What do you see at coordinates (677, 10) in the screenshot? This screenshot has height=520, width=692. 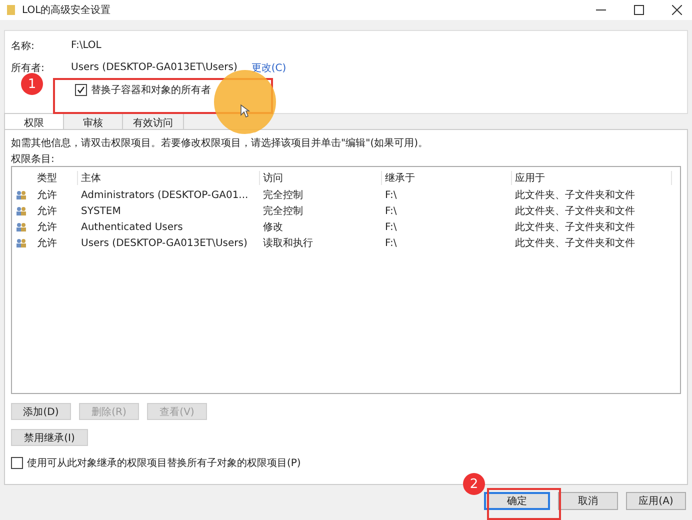 I see `close-icon` at bounding box center [677, 10].